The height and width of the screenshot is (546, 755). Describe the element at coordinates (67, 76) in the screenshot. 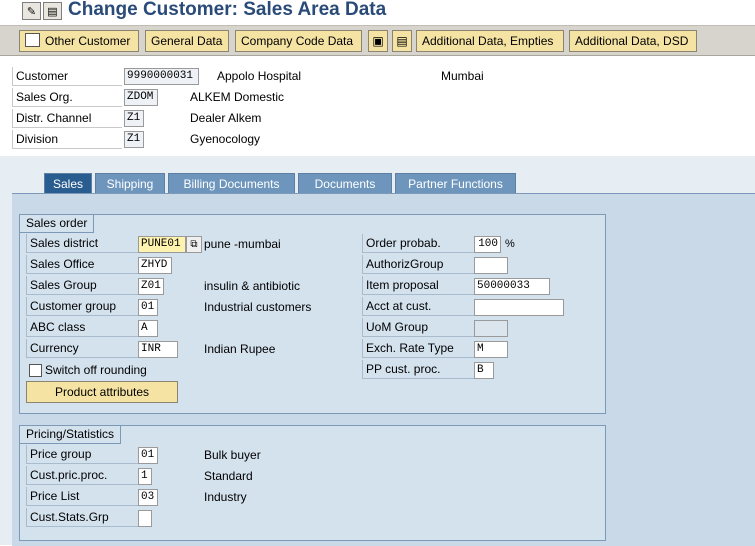

I see `customer-label: Customer` at that location.